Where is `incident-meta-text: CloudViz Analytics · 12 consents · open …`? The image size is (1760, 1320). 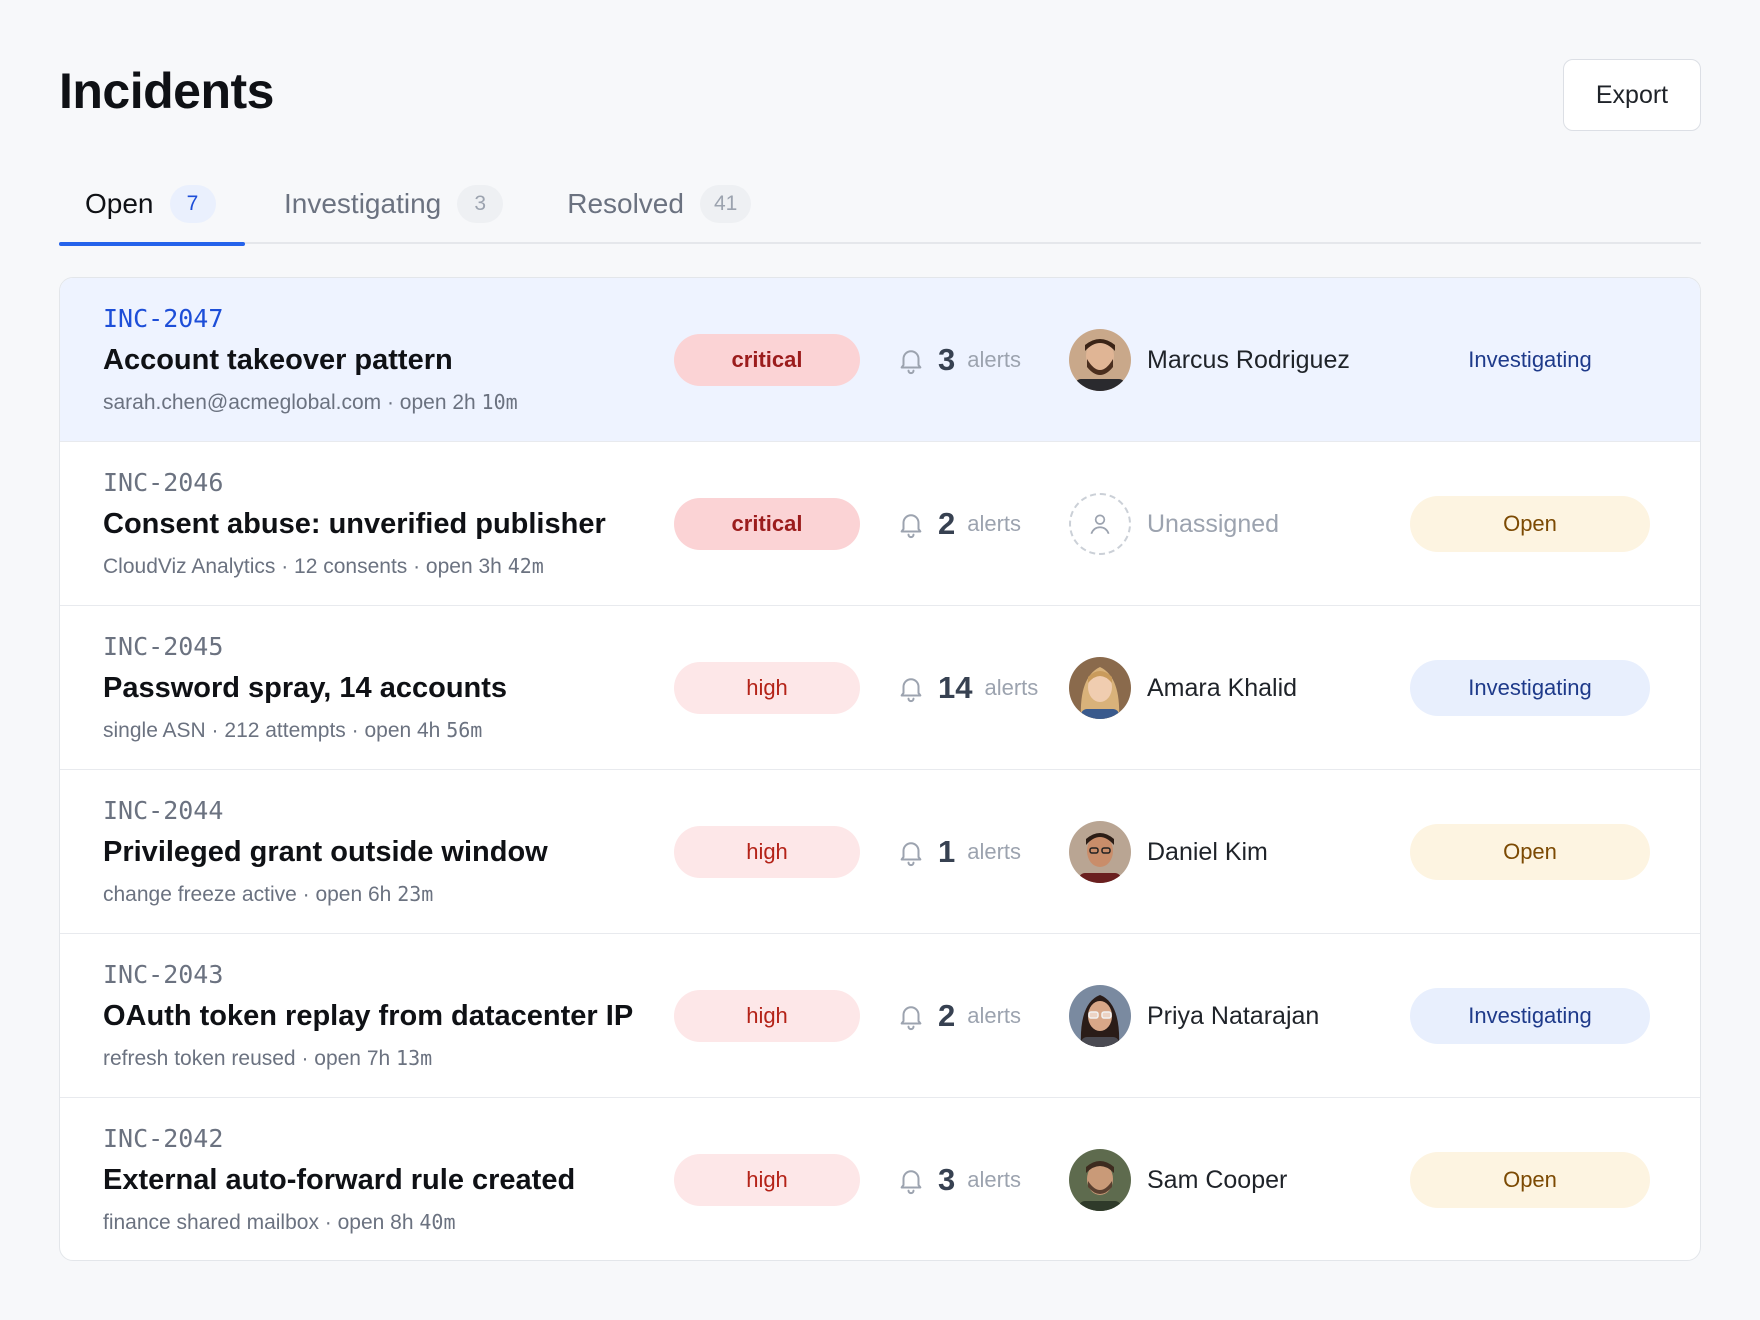
incident-meta-text: CloudViz Analytics · 12 consents · open … is located at coordinates (302, 566).